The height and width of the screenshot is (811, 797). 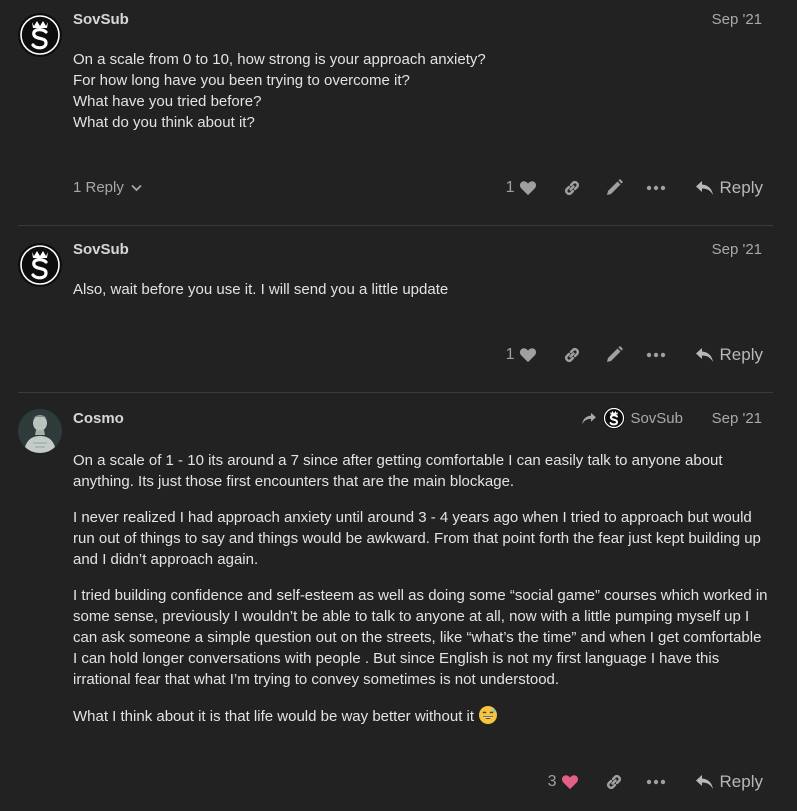 I want to click on replies-toggle-button: 1 Reply, so click(x=107, y=188).